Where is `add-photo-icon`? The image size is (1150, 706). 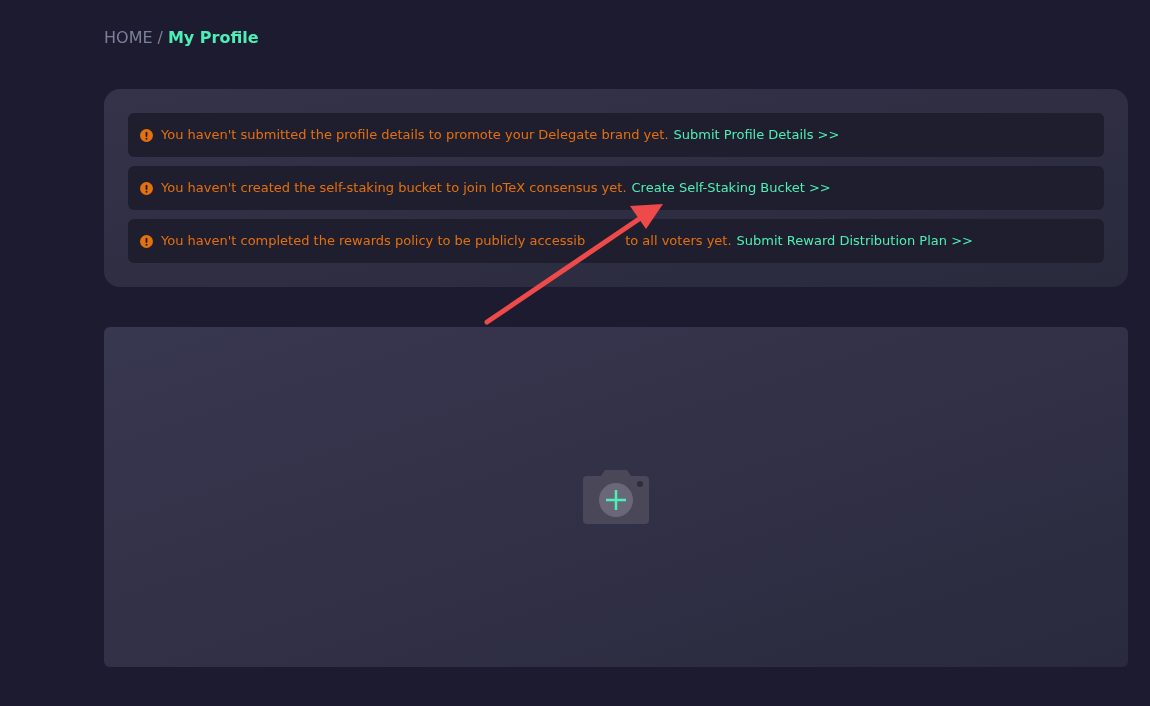 add-photo-icon is located at coordinates (616, 497).